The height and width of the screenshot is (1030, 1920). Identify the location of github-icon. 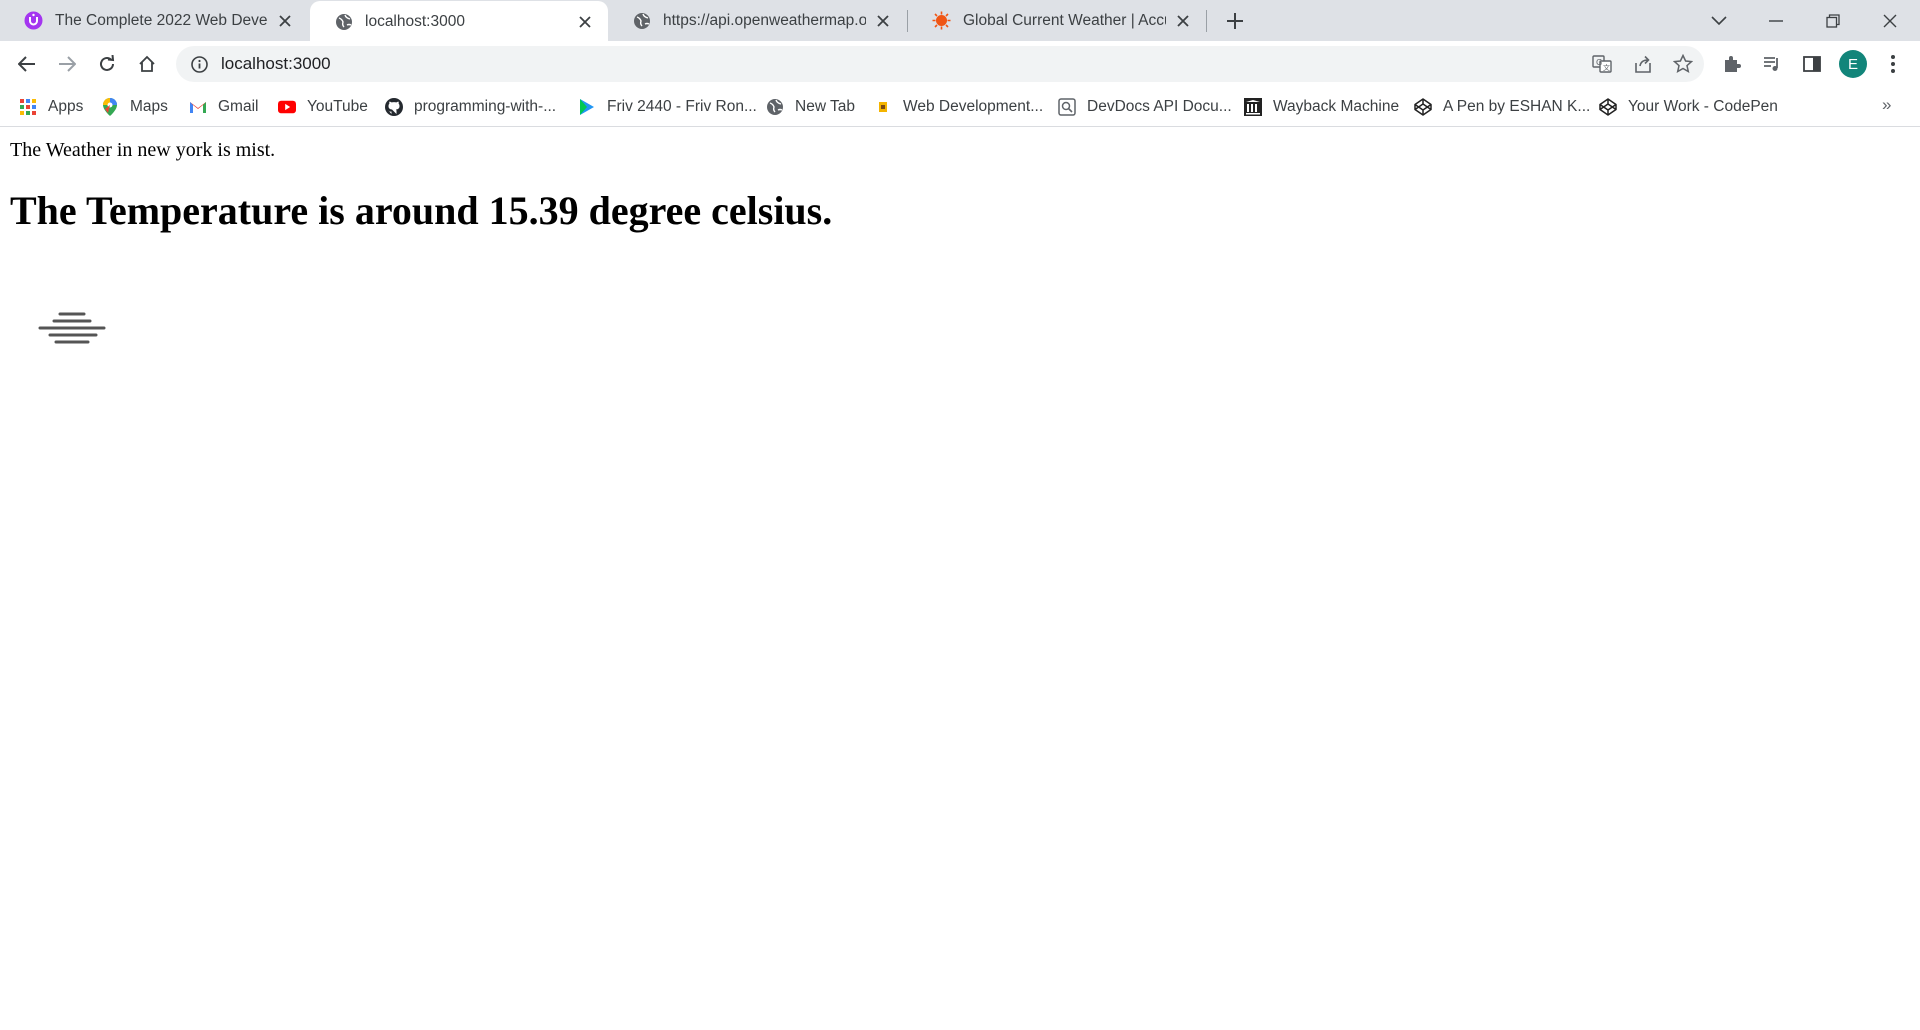
(394, 107).